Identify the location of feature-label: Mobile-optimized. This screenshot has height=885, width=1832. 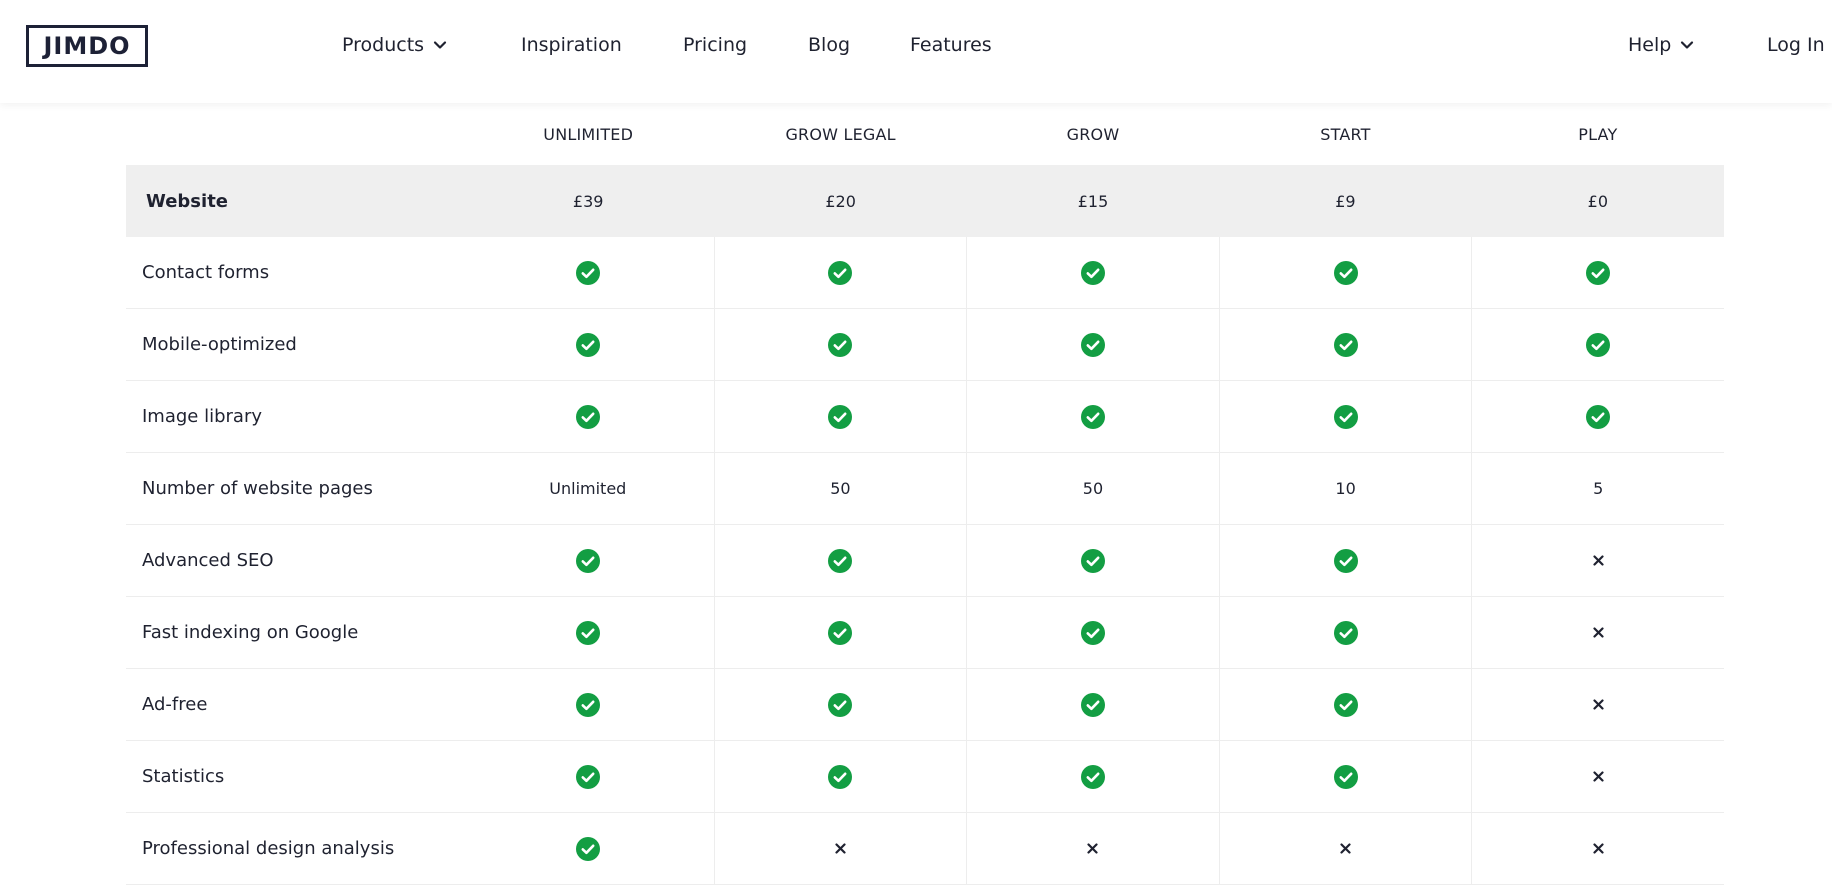
(219, 344).